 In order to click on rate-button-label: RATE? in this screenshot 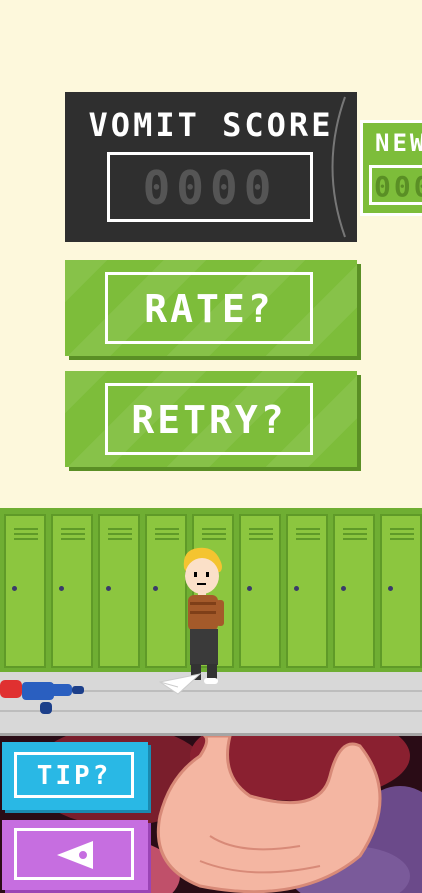, I will do `click(209, 309)`.